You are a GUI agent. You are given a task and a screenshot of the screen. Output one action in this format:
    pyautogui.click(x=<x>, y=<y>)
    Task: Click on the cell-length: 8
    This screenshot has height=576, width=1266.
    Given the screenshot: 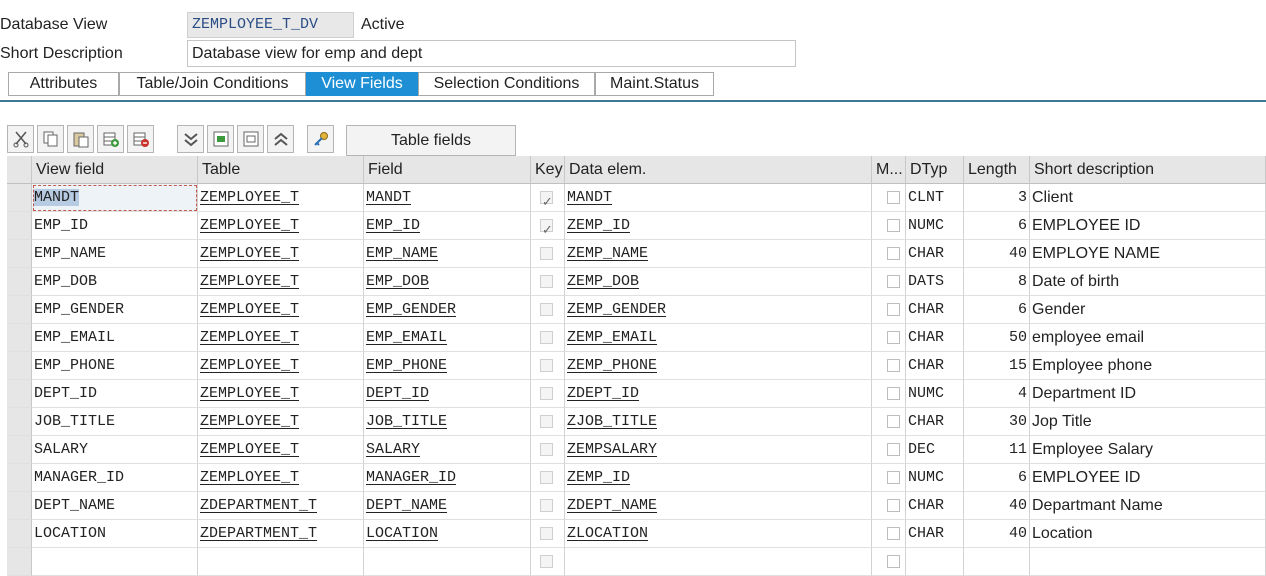 What is the action you would take?
    pyautogui.click(x=997, y=282)
    